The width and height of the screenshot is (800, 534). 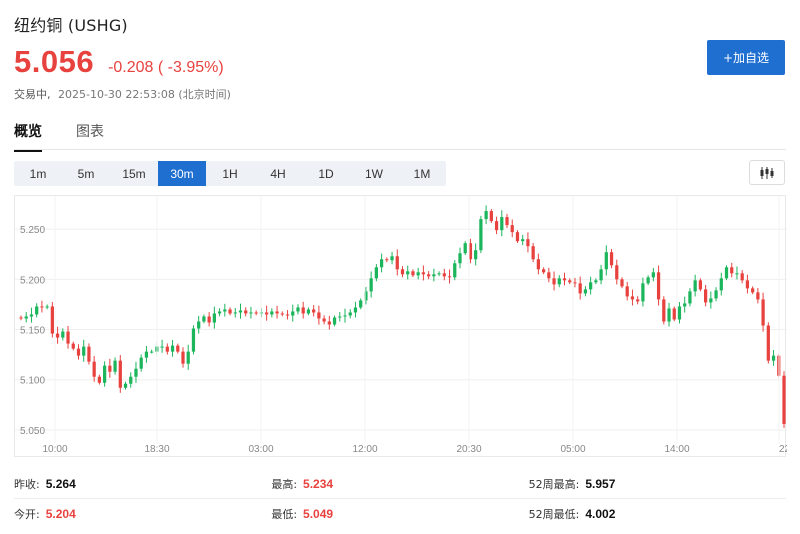 What do you see at coordinates (156, 449) in the screenshot?
I see `x-tick-label: 18:30` at bounding box center [156, 449].